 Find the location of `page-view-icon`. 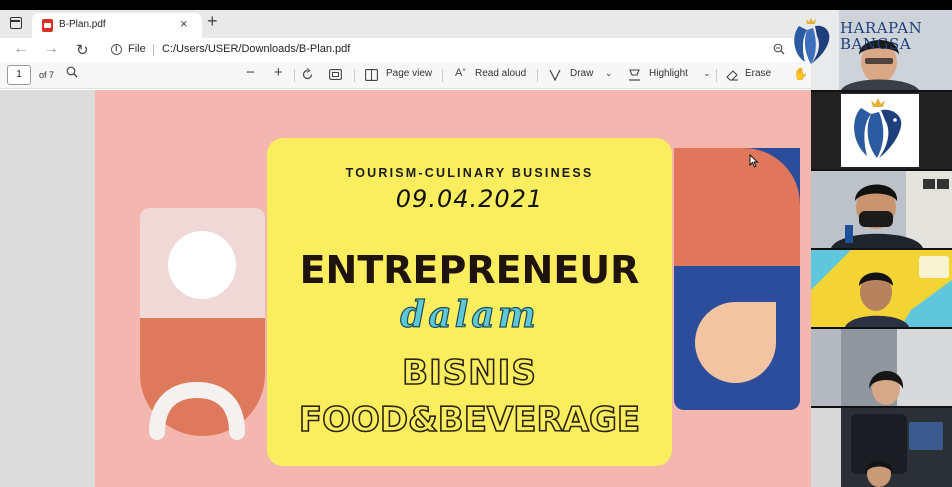

page-view-icon is located at coordinates (371, 75).